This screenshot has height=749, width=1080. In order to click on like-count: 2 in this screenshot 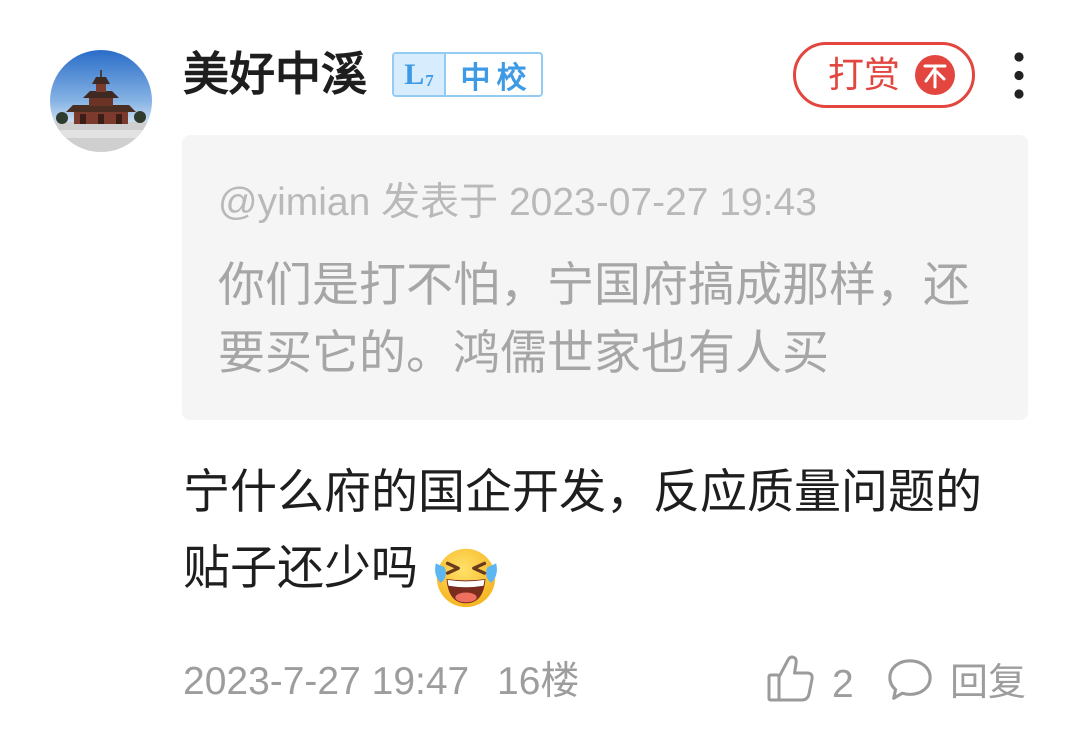, I will do `click(843, 684)`.